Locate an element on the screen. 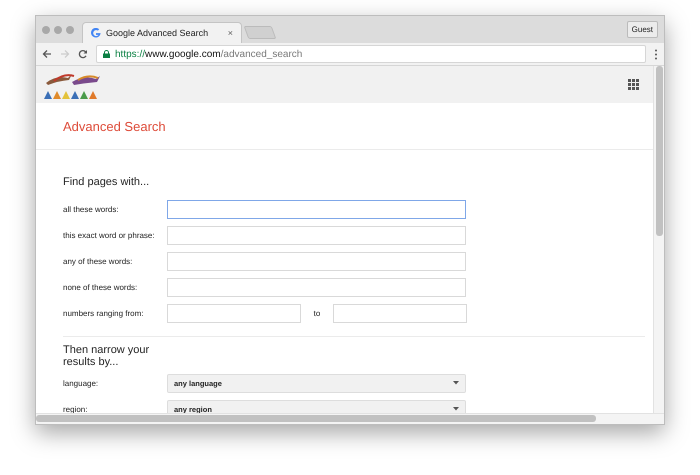 Image resolution: width=700 pixels, height=475 pixels. tab-title: Google Advanced Search is located at coordinates (158, 33).